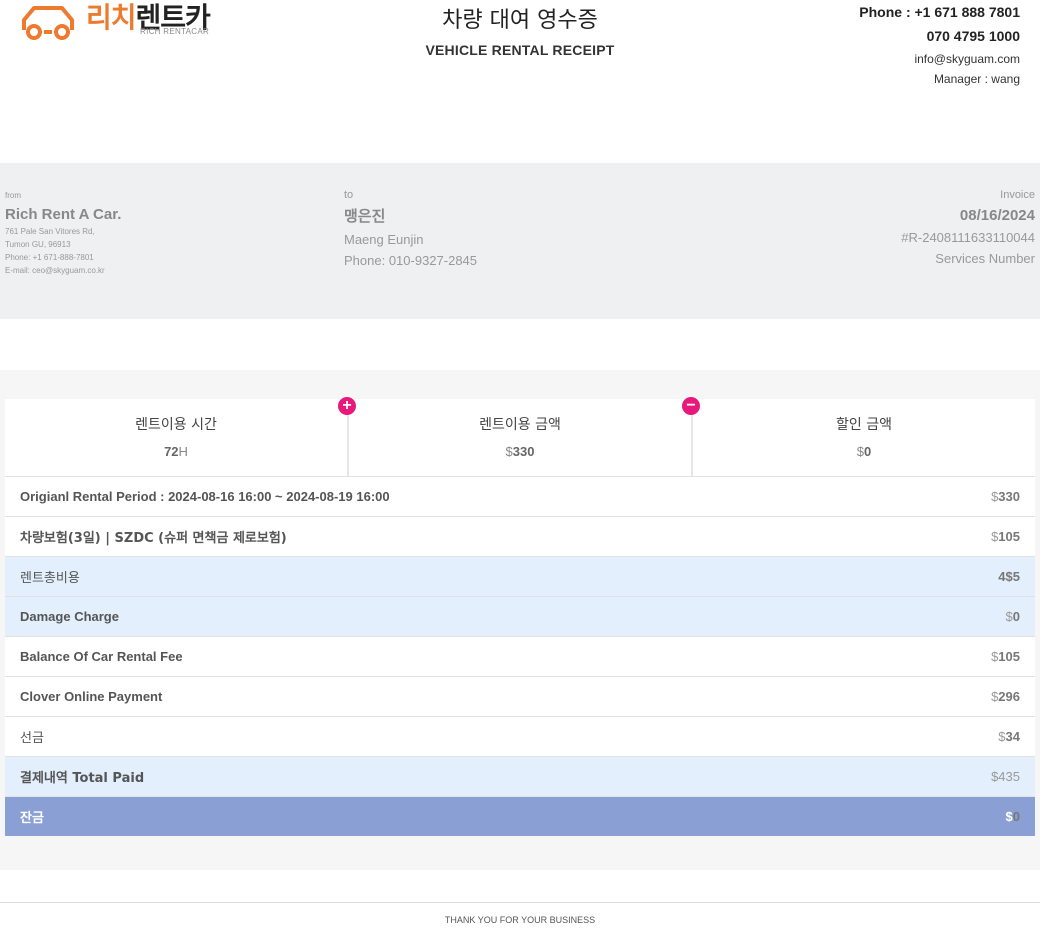 The image size is (1040, 929). What do you see at coordinates (1005, 776) in the screenshot?
I see `line-item-value: $435` at bounding box center [1005, 776].